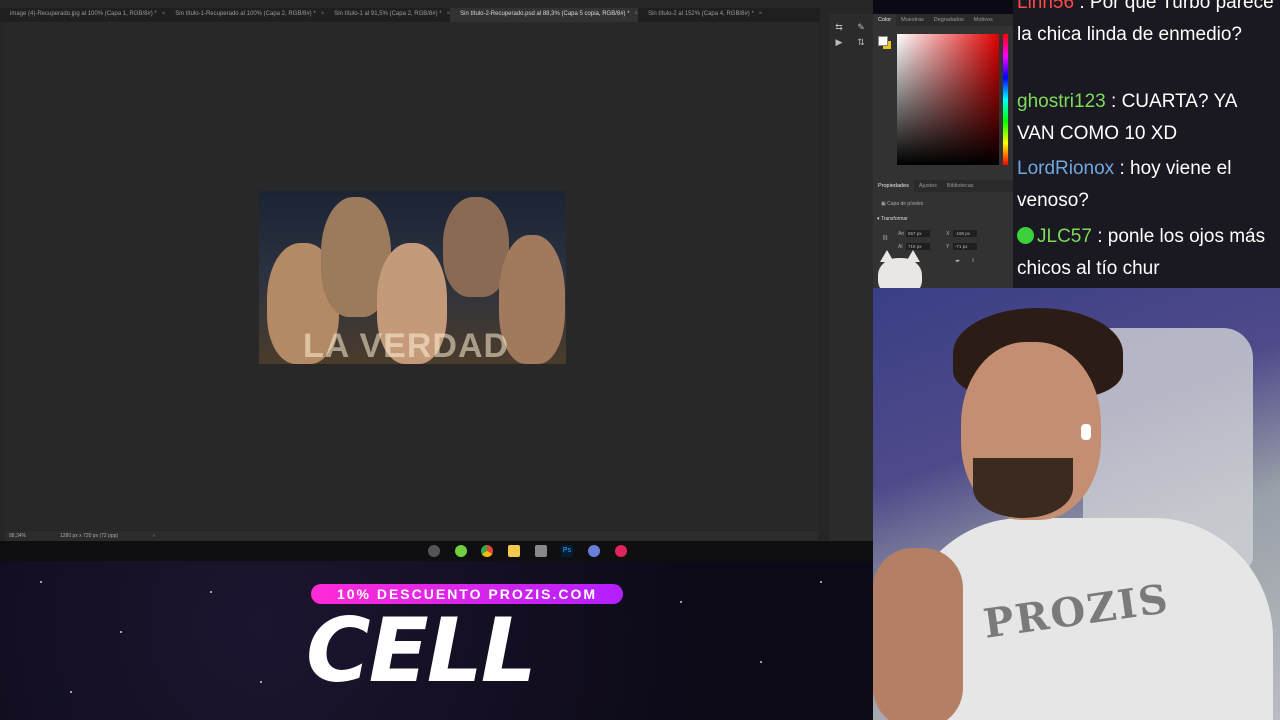  Describe the element at coordinates (949, 20) in the screenshot. I see `tab-degradados: Degradados` at that location.